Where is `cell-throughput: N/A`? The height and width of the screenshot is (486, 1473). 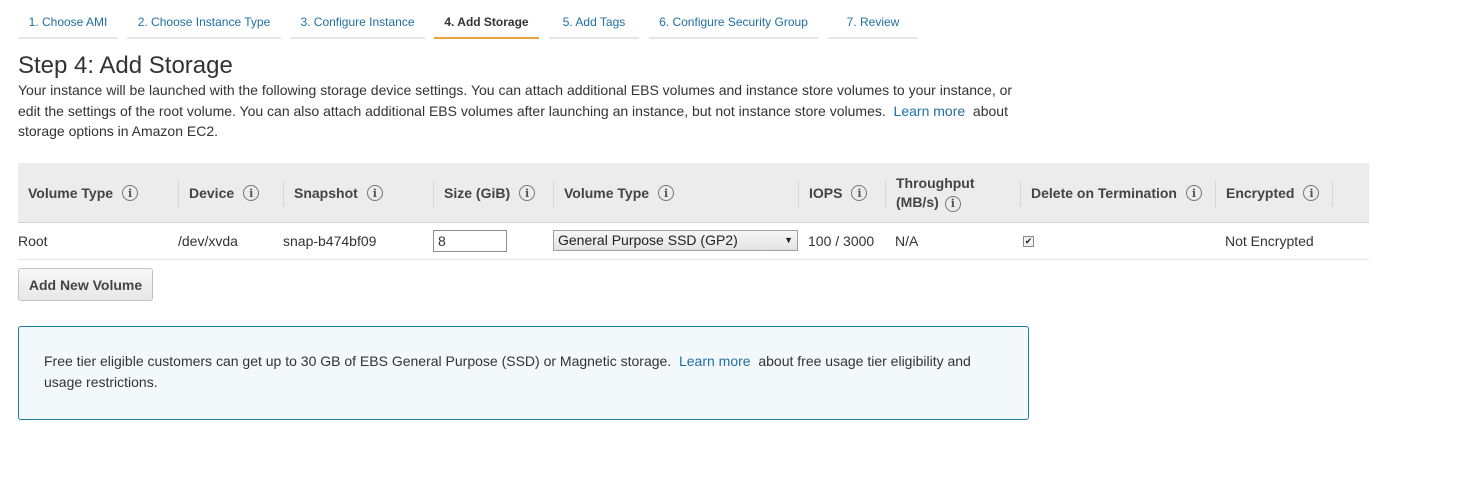 cell-throughput: N/A is located at coordinates (907, 241).